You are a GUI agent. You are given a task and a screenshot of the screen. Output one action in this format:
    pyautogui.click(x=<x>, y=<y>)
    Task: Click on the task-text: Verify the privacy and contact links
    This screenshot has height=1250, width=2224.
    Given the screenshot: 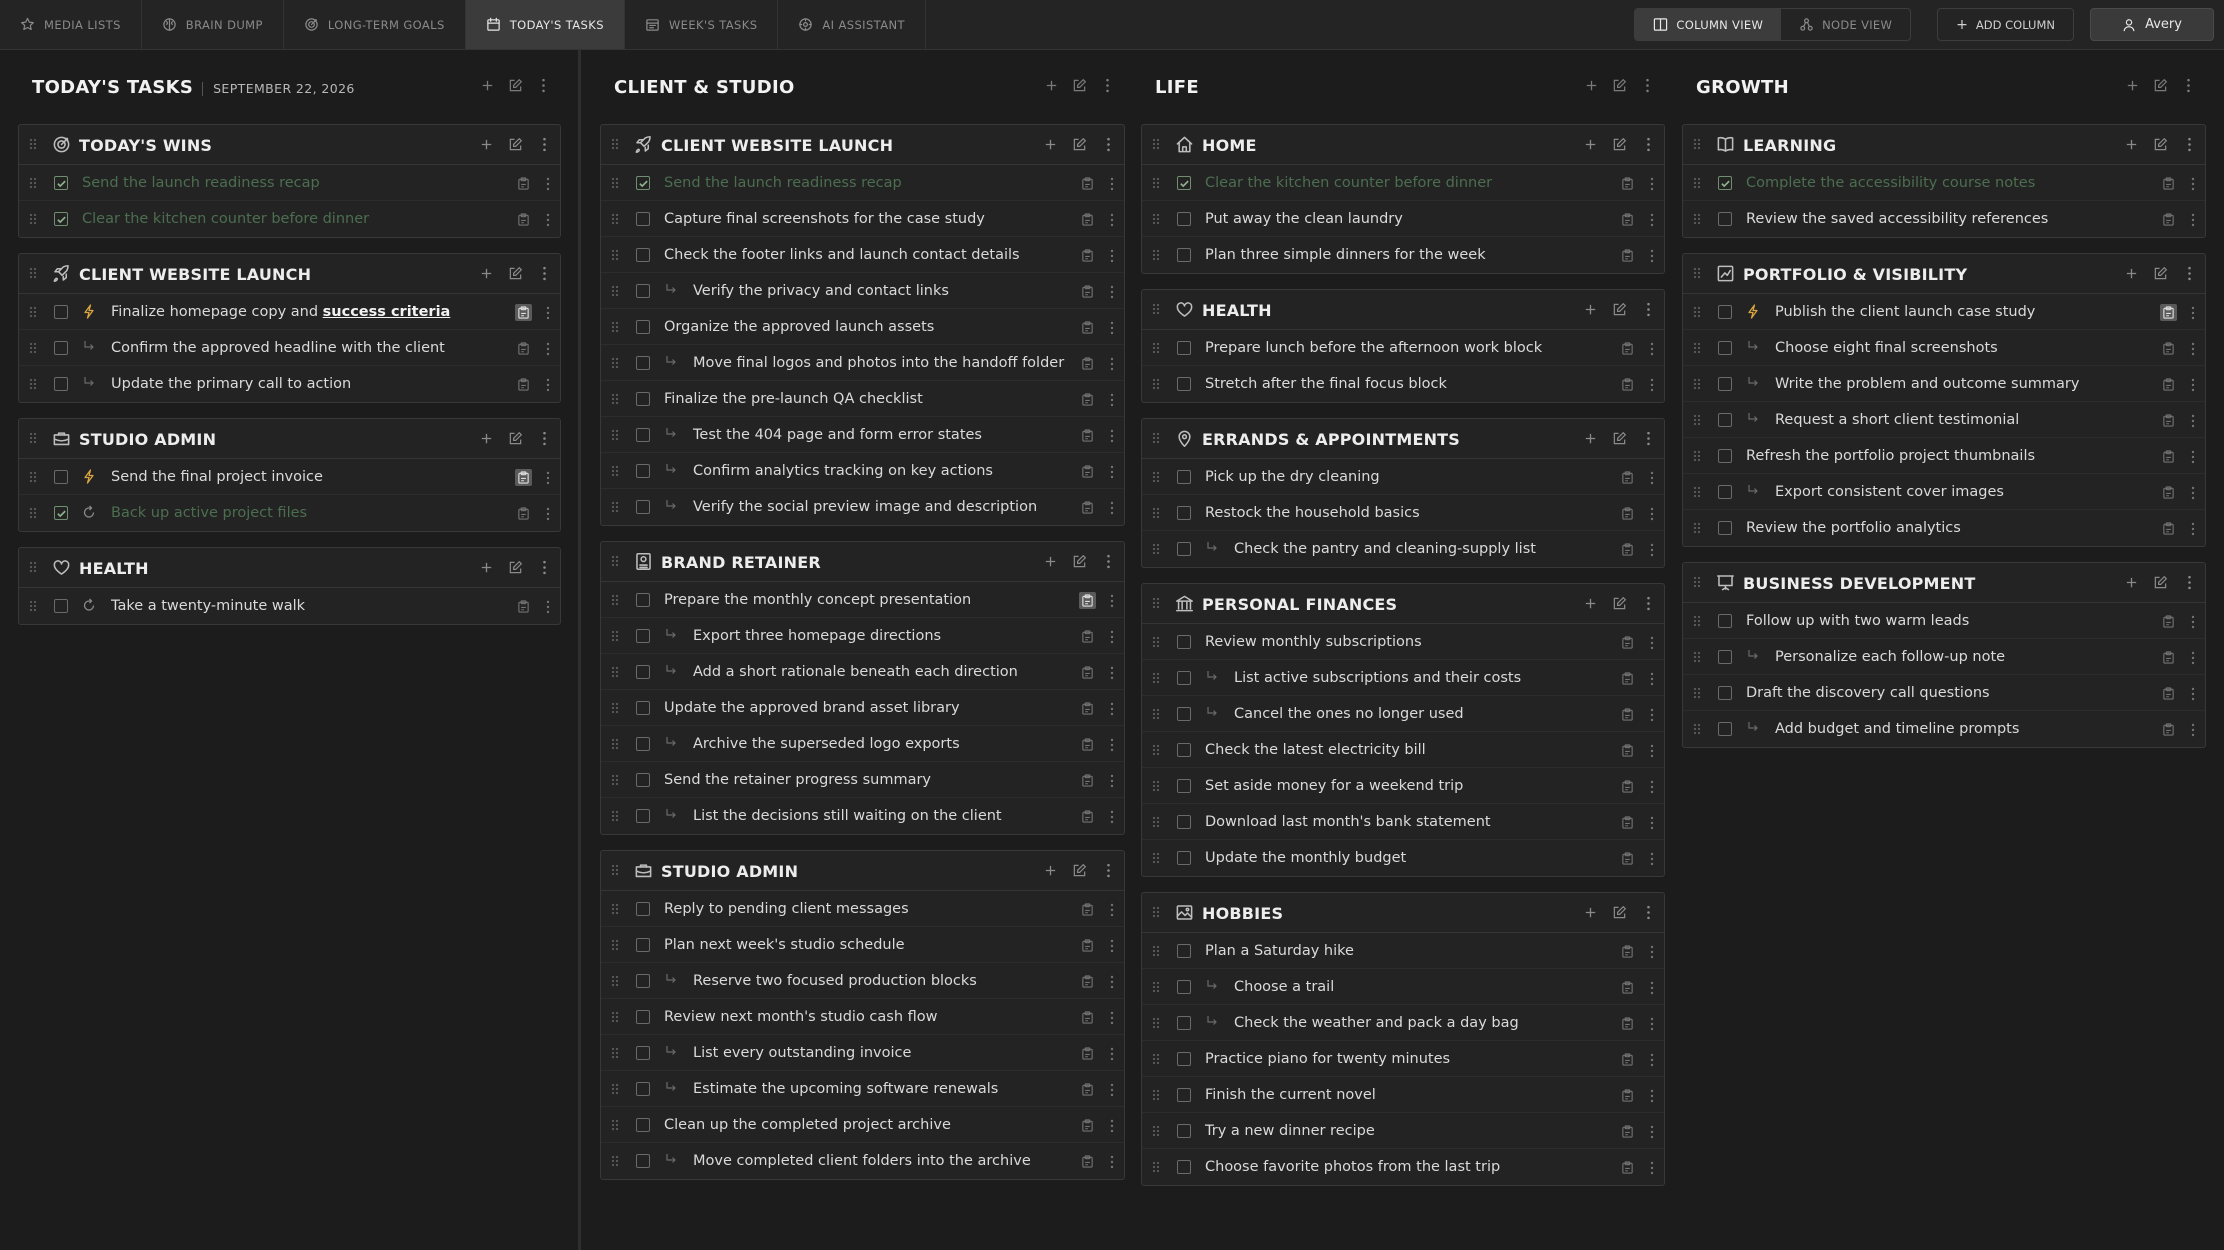 What is the action you would take?
    pyautogui.click(x=821, y=291)
    